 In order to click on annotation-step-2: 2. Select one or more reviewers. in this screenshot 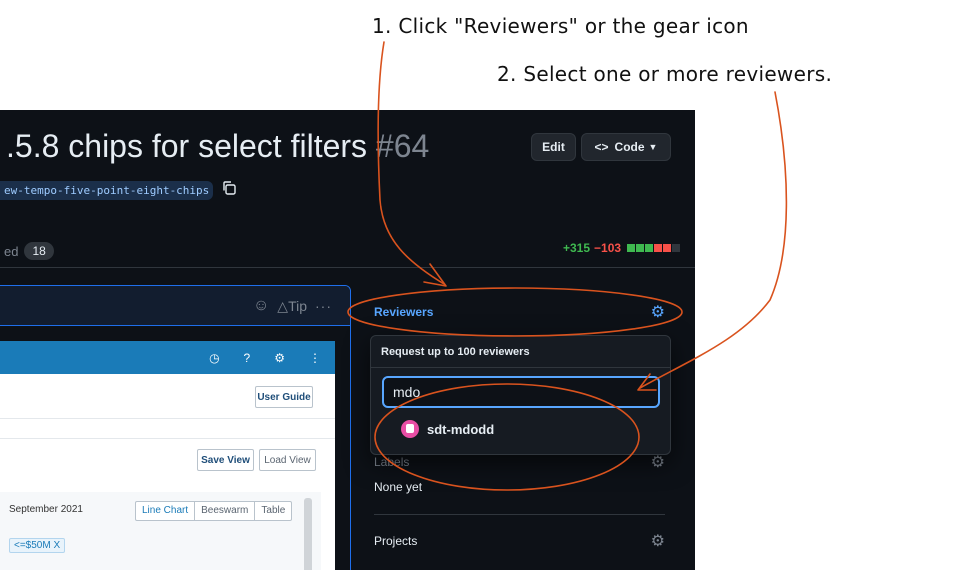, I will do `click(665, 74)`.